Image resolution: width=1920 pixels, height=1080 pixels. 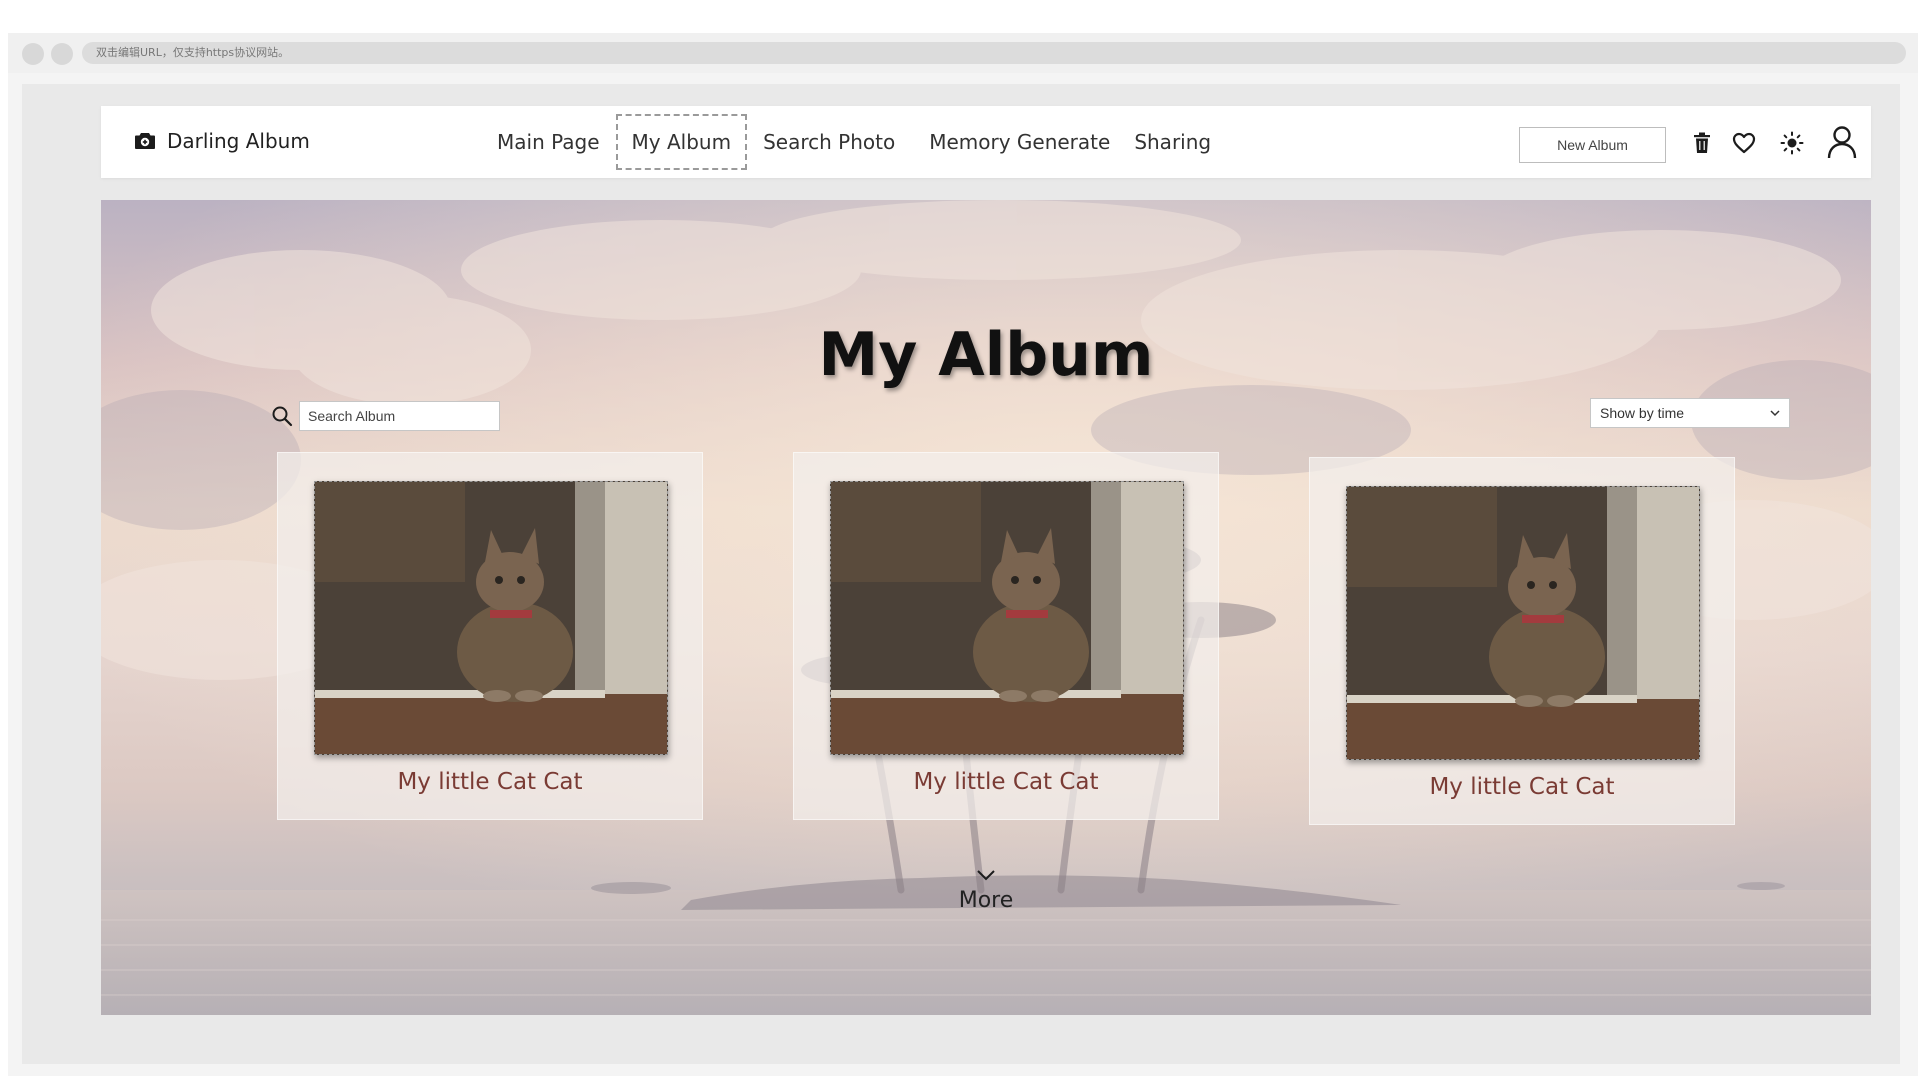 What do you see at coordinates (986, 900) in the screenshot?
I see `more-label: More` at bounding box center [986, 900].